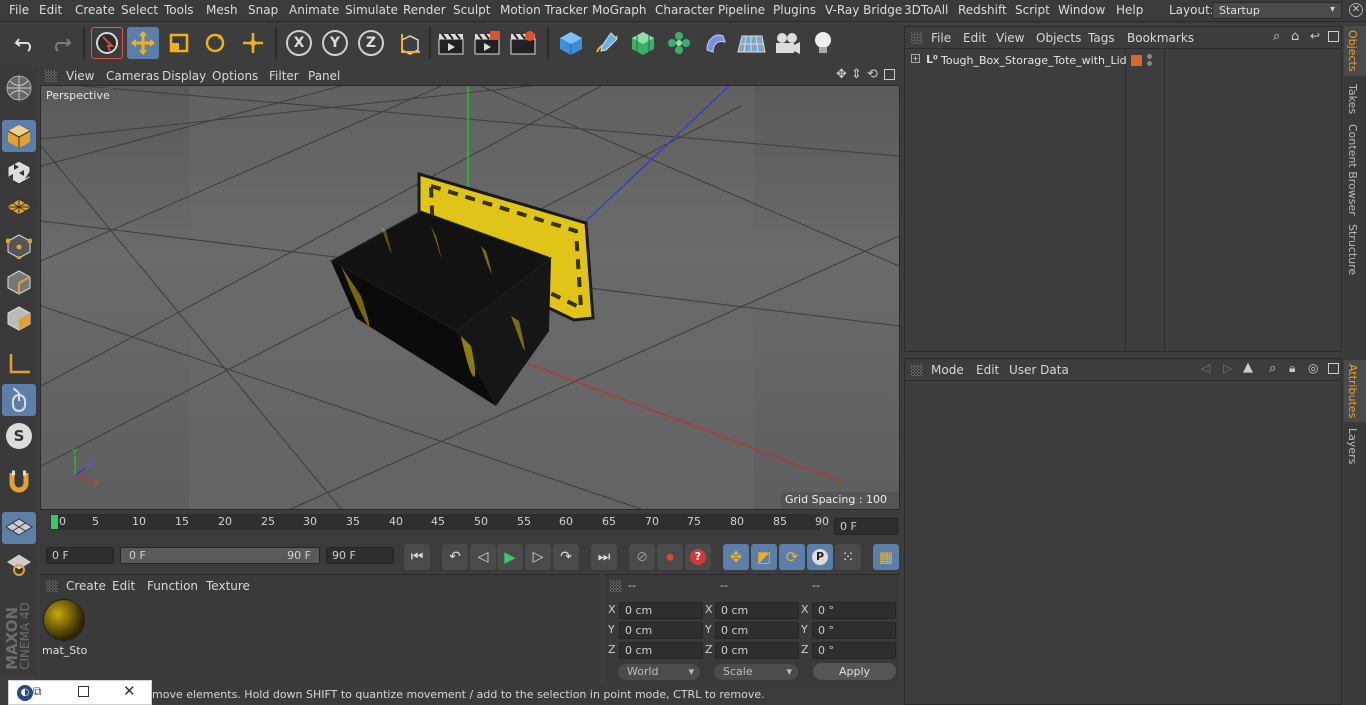 The width and height of the screenshot is (1366, 705). I want to click on objects-menu-view: View, so click(1010, 38).